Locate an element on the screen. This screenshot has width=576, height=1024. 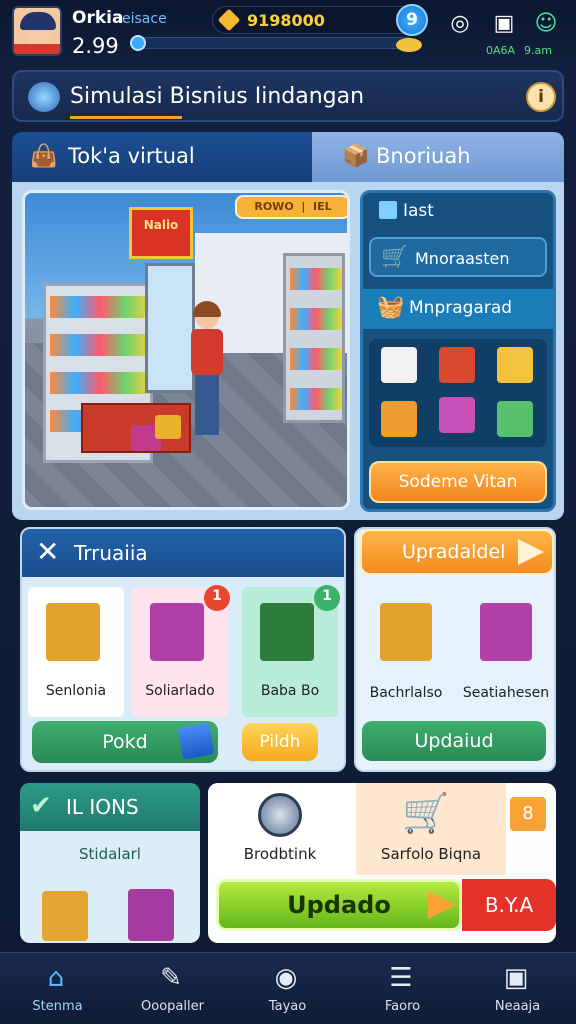
info-button: i is located at coordinates (541, 97).